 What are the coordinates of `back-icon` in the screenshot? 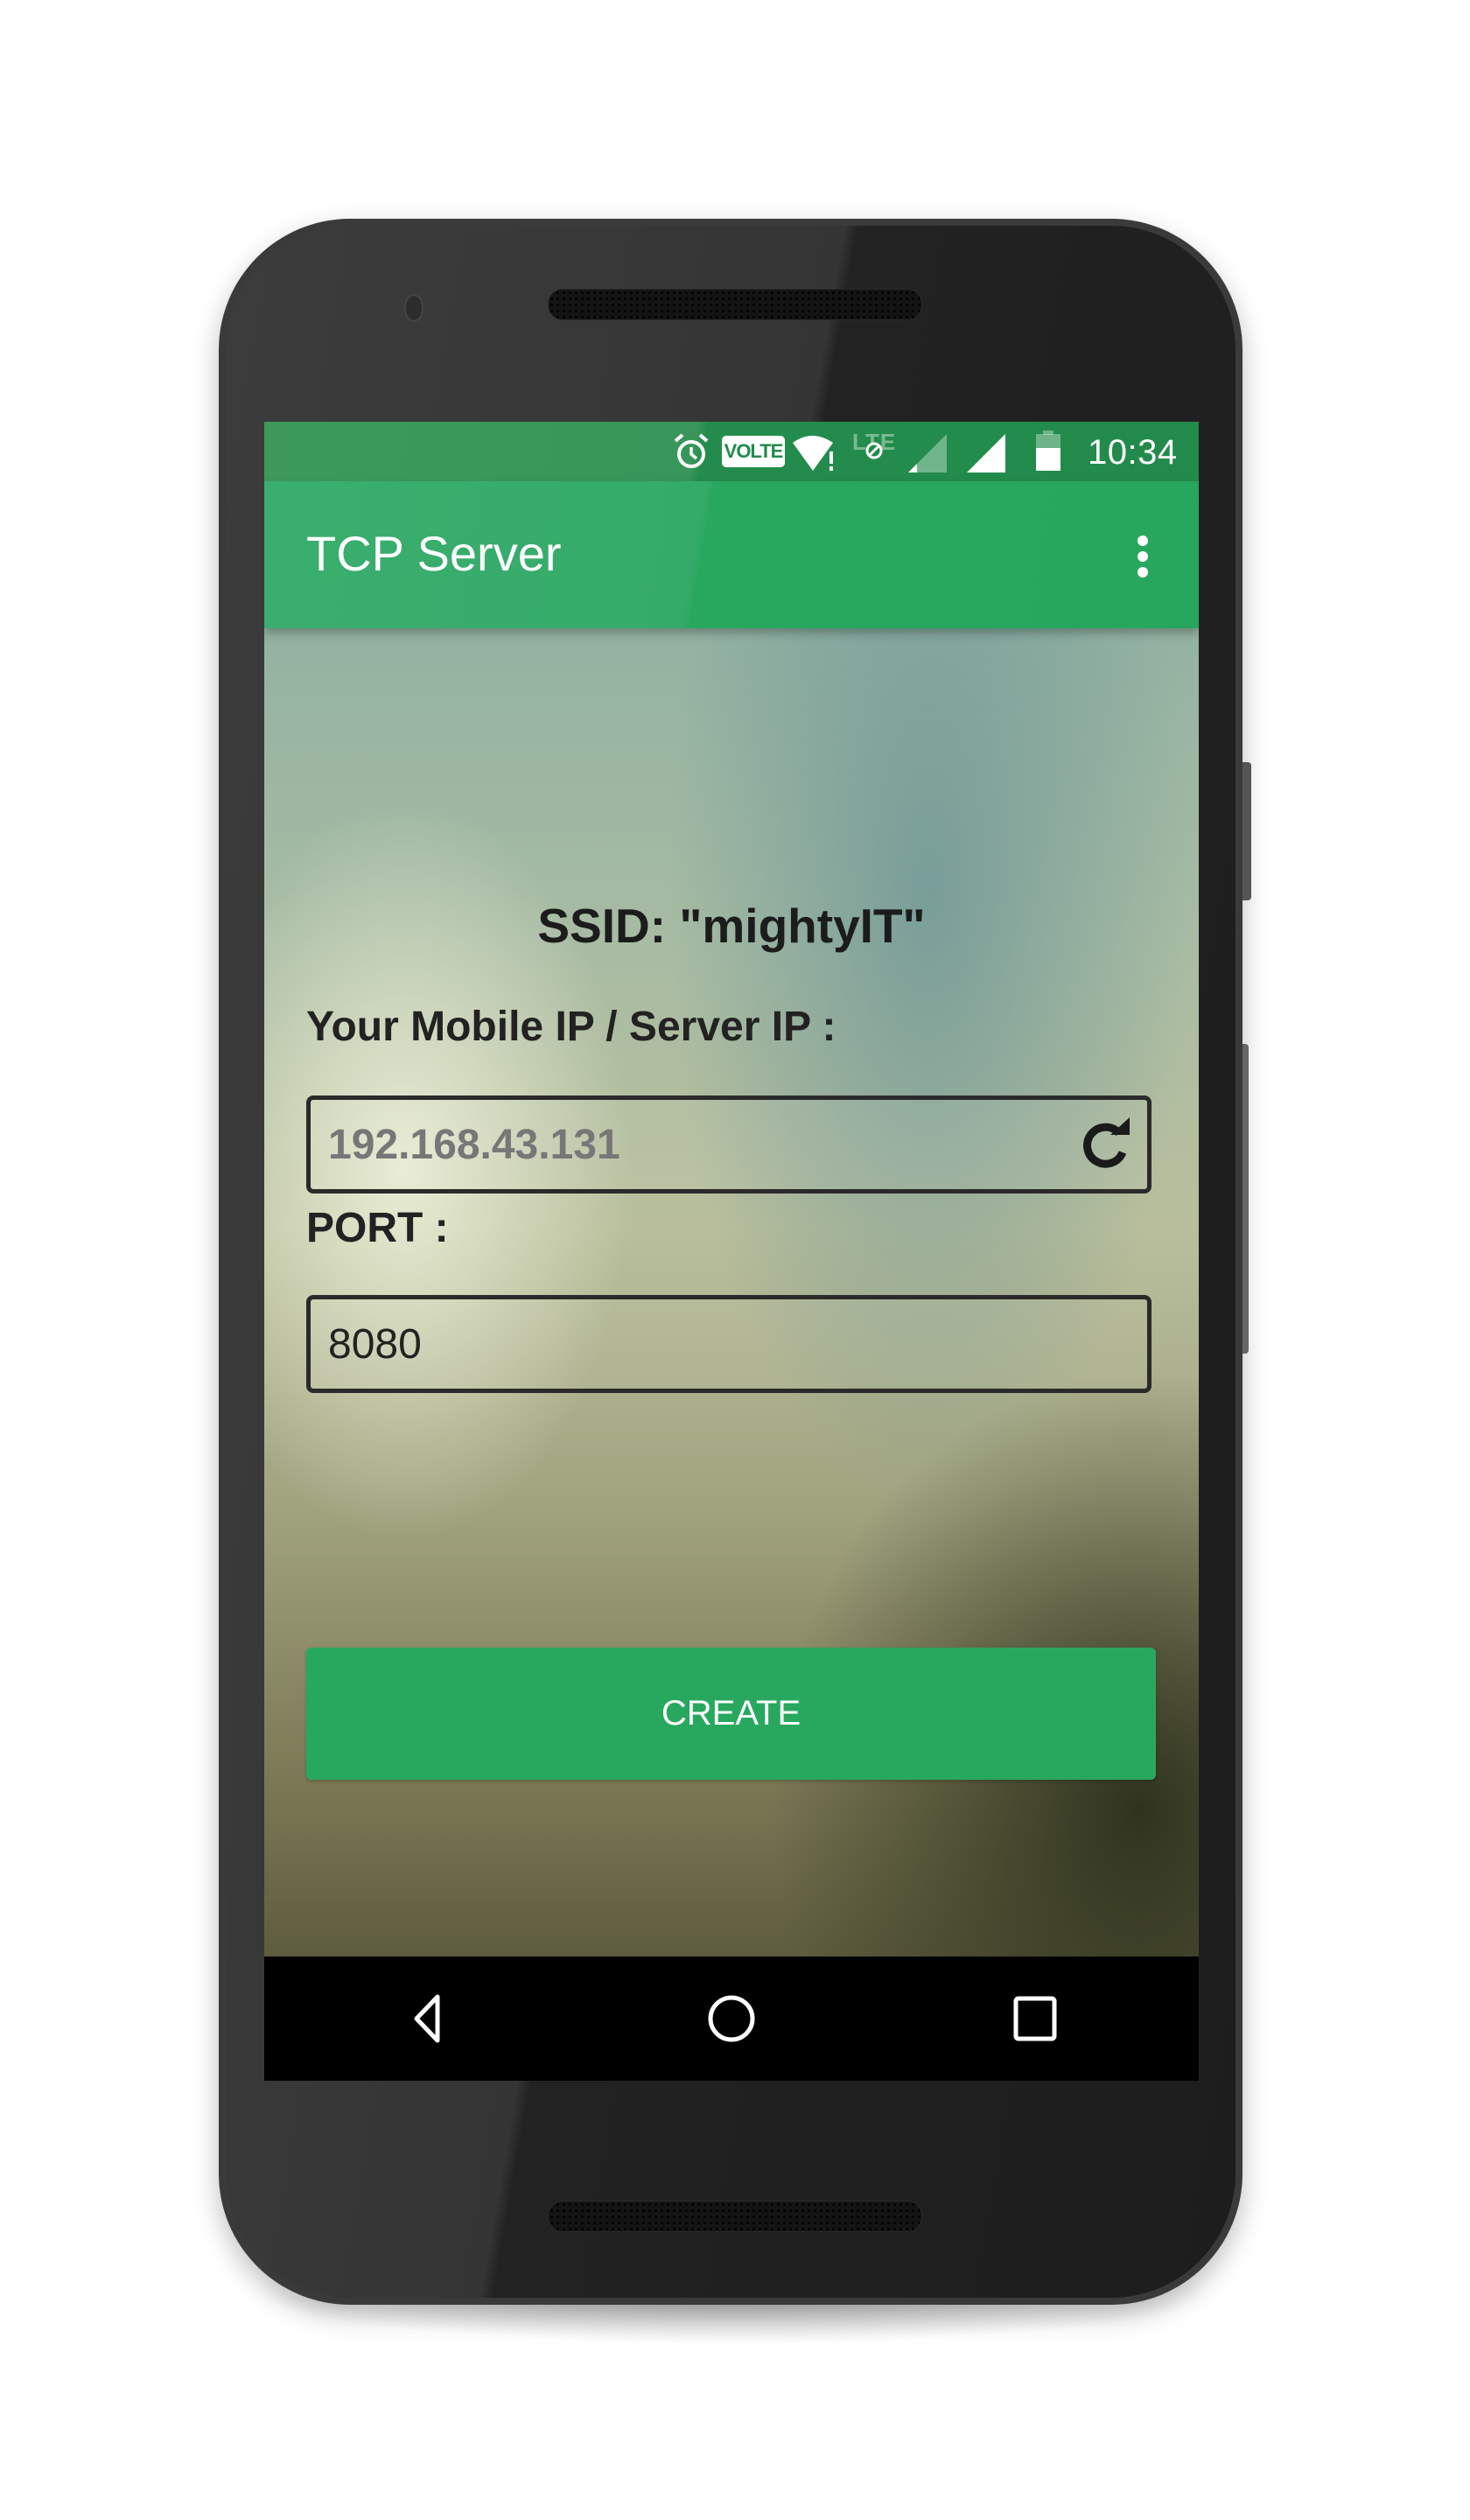 It's located at (427, 2018).